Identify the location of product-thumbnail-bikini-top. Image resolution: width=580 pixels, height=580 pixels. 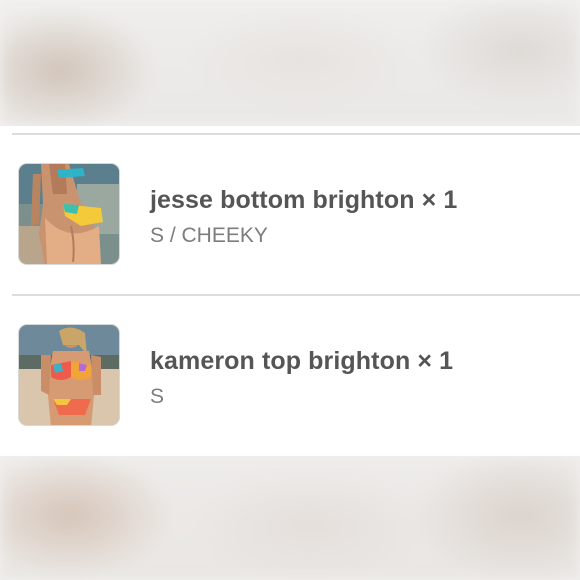
(69, 375).